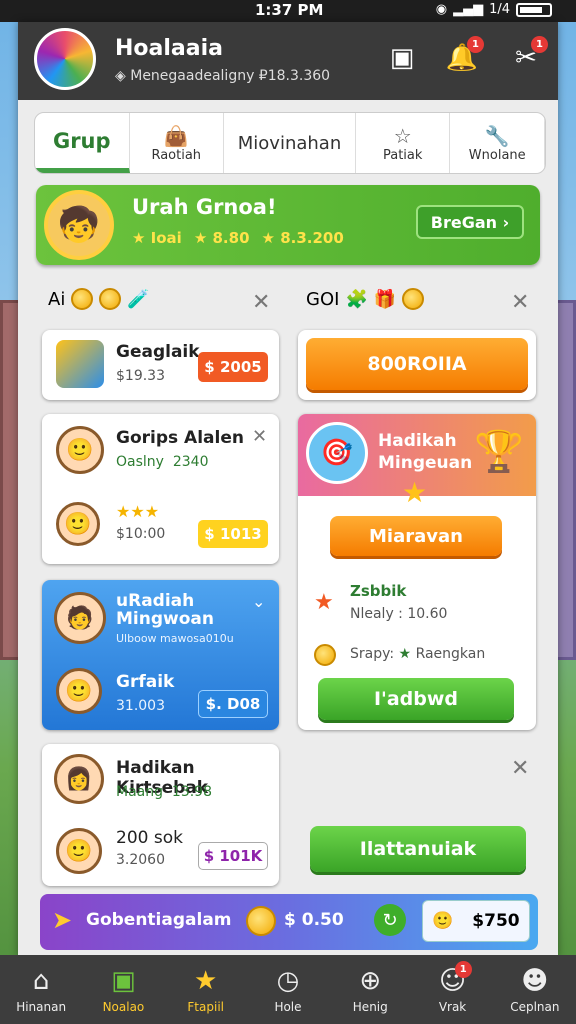  Describe the element at coordinates (233, 704) in the screenshot. I see `price-button: $. D08` at that location.